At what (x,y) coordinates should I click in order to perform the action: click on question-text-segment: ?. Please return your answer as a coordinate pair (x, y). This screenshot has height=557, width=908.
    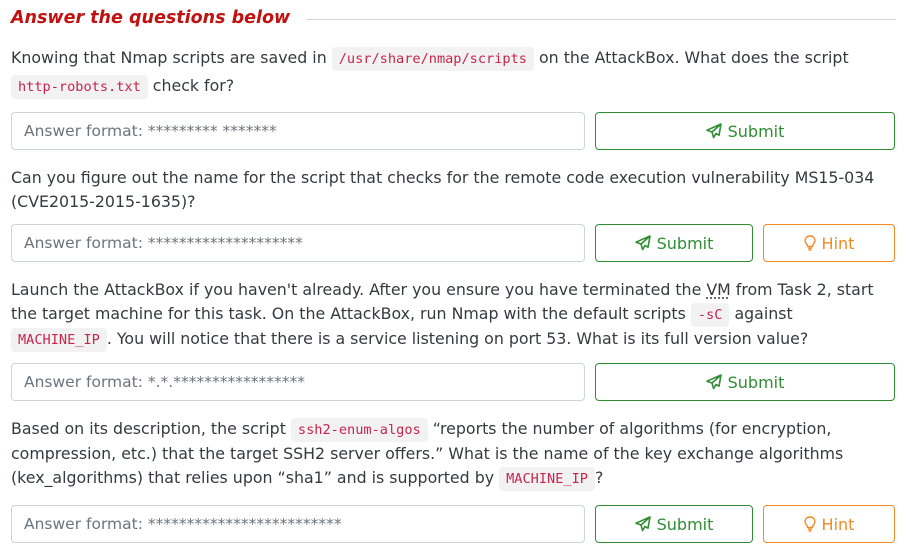
    Looking at the image, I should click on (599, 477).